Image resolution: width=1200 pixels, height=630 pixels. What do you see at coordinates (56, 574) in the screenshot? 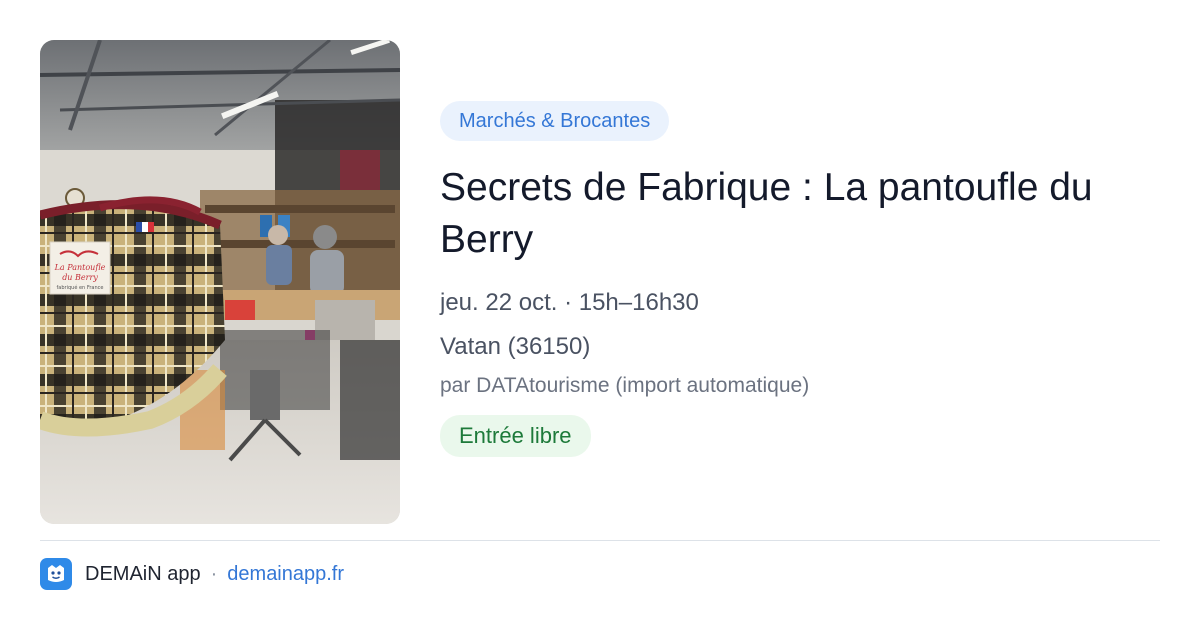
I see `demain-app-icon` at bounding box center [56, 574].